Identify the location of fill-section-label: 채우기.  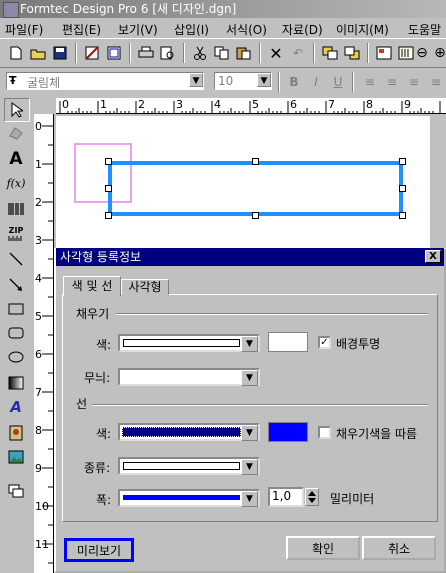
(93, 314).